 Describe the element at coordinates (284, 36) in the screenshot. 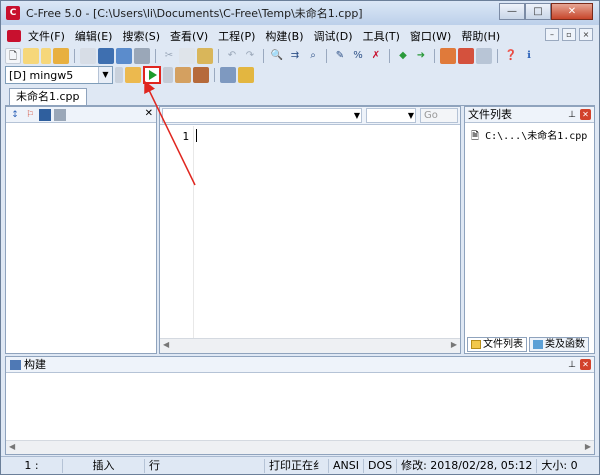

I see `menu-build: 构建(B)` at that location.